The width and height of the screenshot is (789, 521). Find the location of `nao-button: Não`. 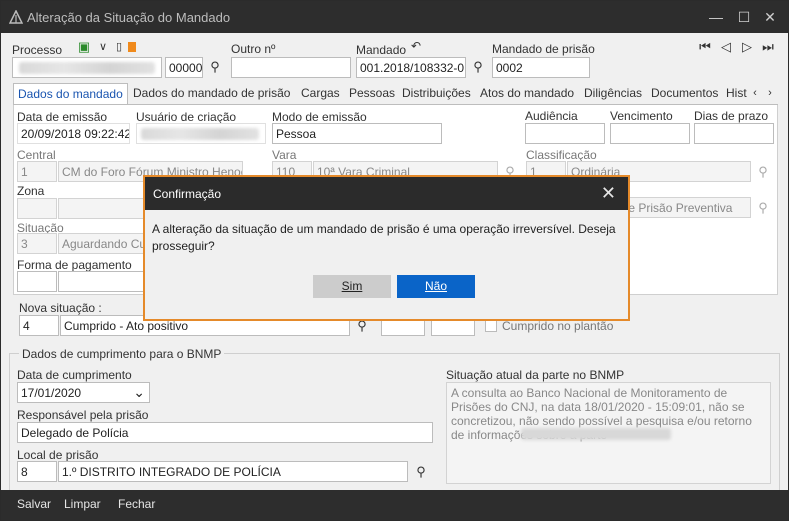

nao-button: Não is located at coordinates (436, 286).